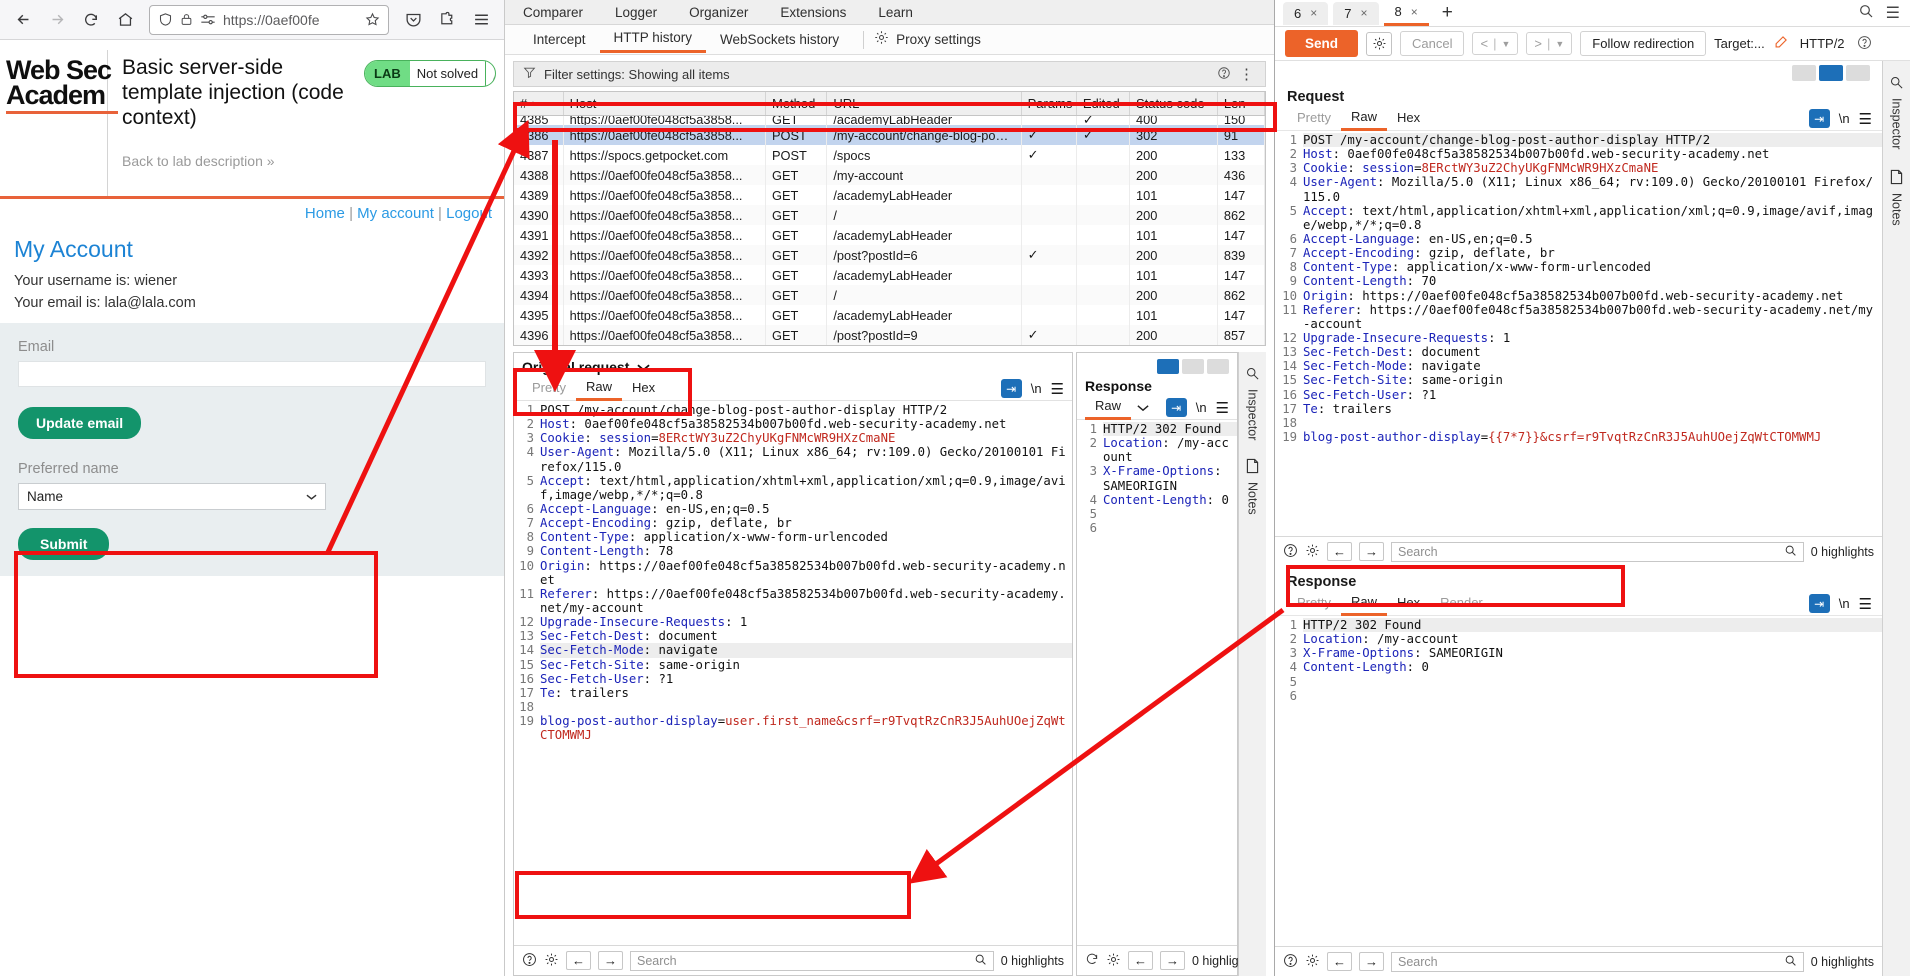  I want to click on flask-icon, so click(490, 73).